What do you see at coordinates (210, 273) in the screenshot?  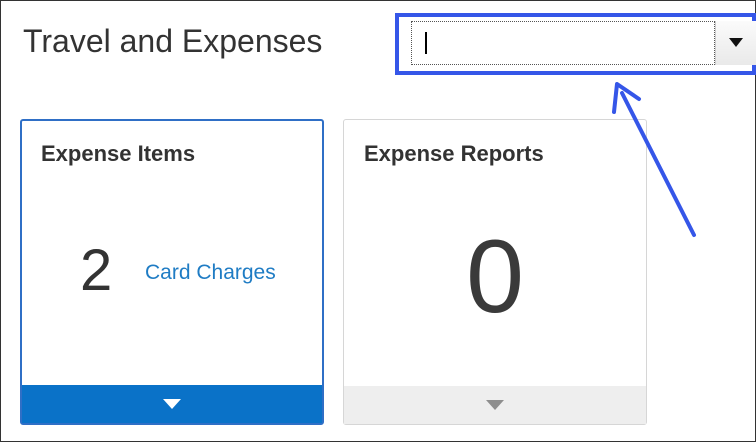 I see `card-charges-link: Card Charges` at bounding box center [210, 273].